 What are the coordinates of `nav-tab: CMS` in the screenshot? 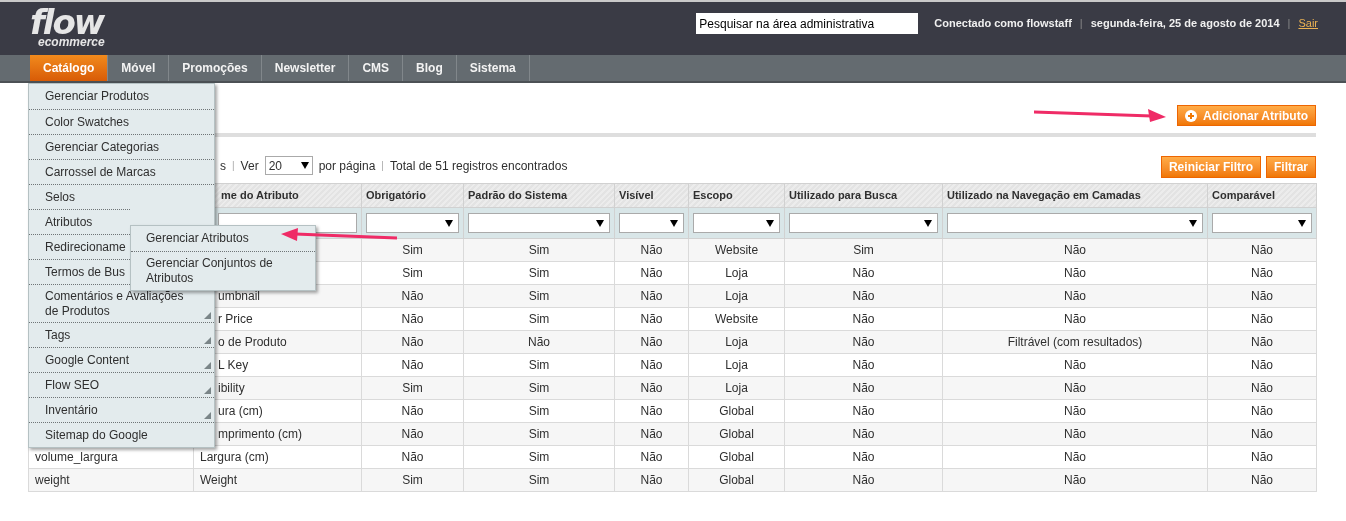 It's located at (376, 68).